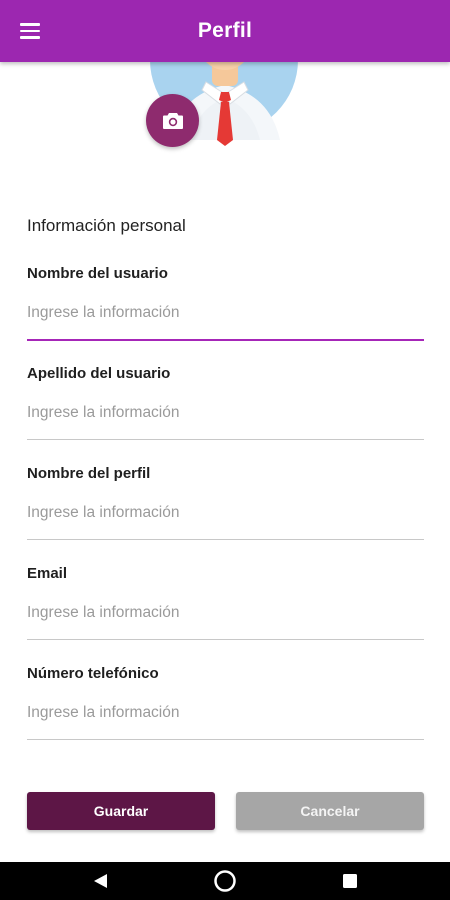 The height and width of the screenshot is (900, 450). I want to click on home-circle-icon, so click(225, 881).